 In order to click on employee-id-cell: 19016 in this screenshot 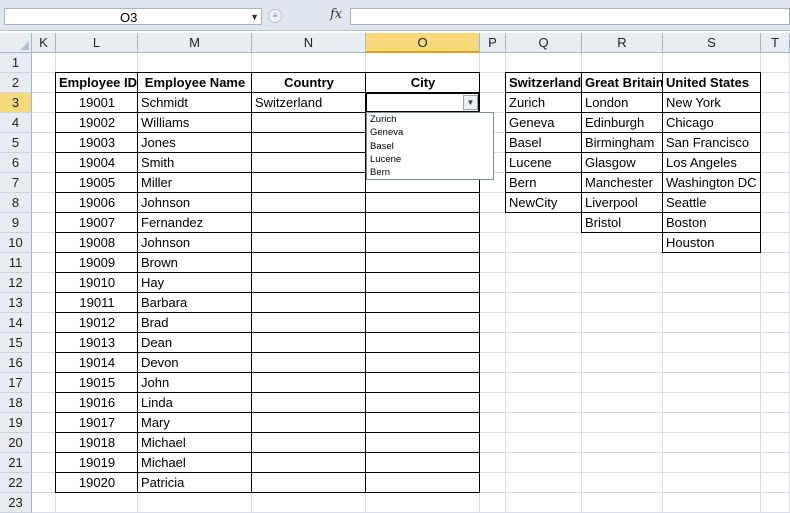, I will do `click(97, 403)`.